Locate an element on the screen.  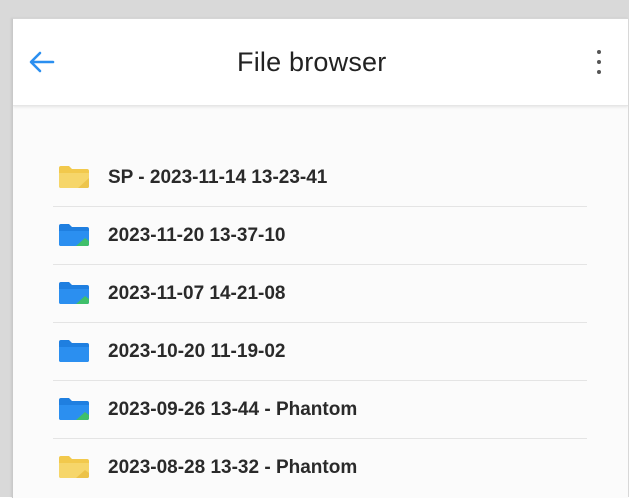
folder-name: 2023-10-20 11-19-02 is located at coordinates (197, 351).